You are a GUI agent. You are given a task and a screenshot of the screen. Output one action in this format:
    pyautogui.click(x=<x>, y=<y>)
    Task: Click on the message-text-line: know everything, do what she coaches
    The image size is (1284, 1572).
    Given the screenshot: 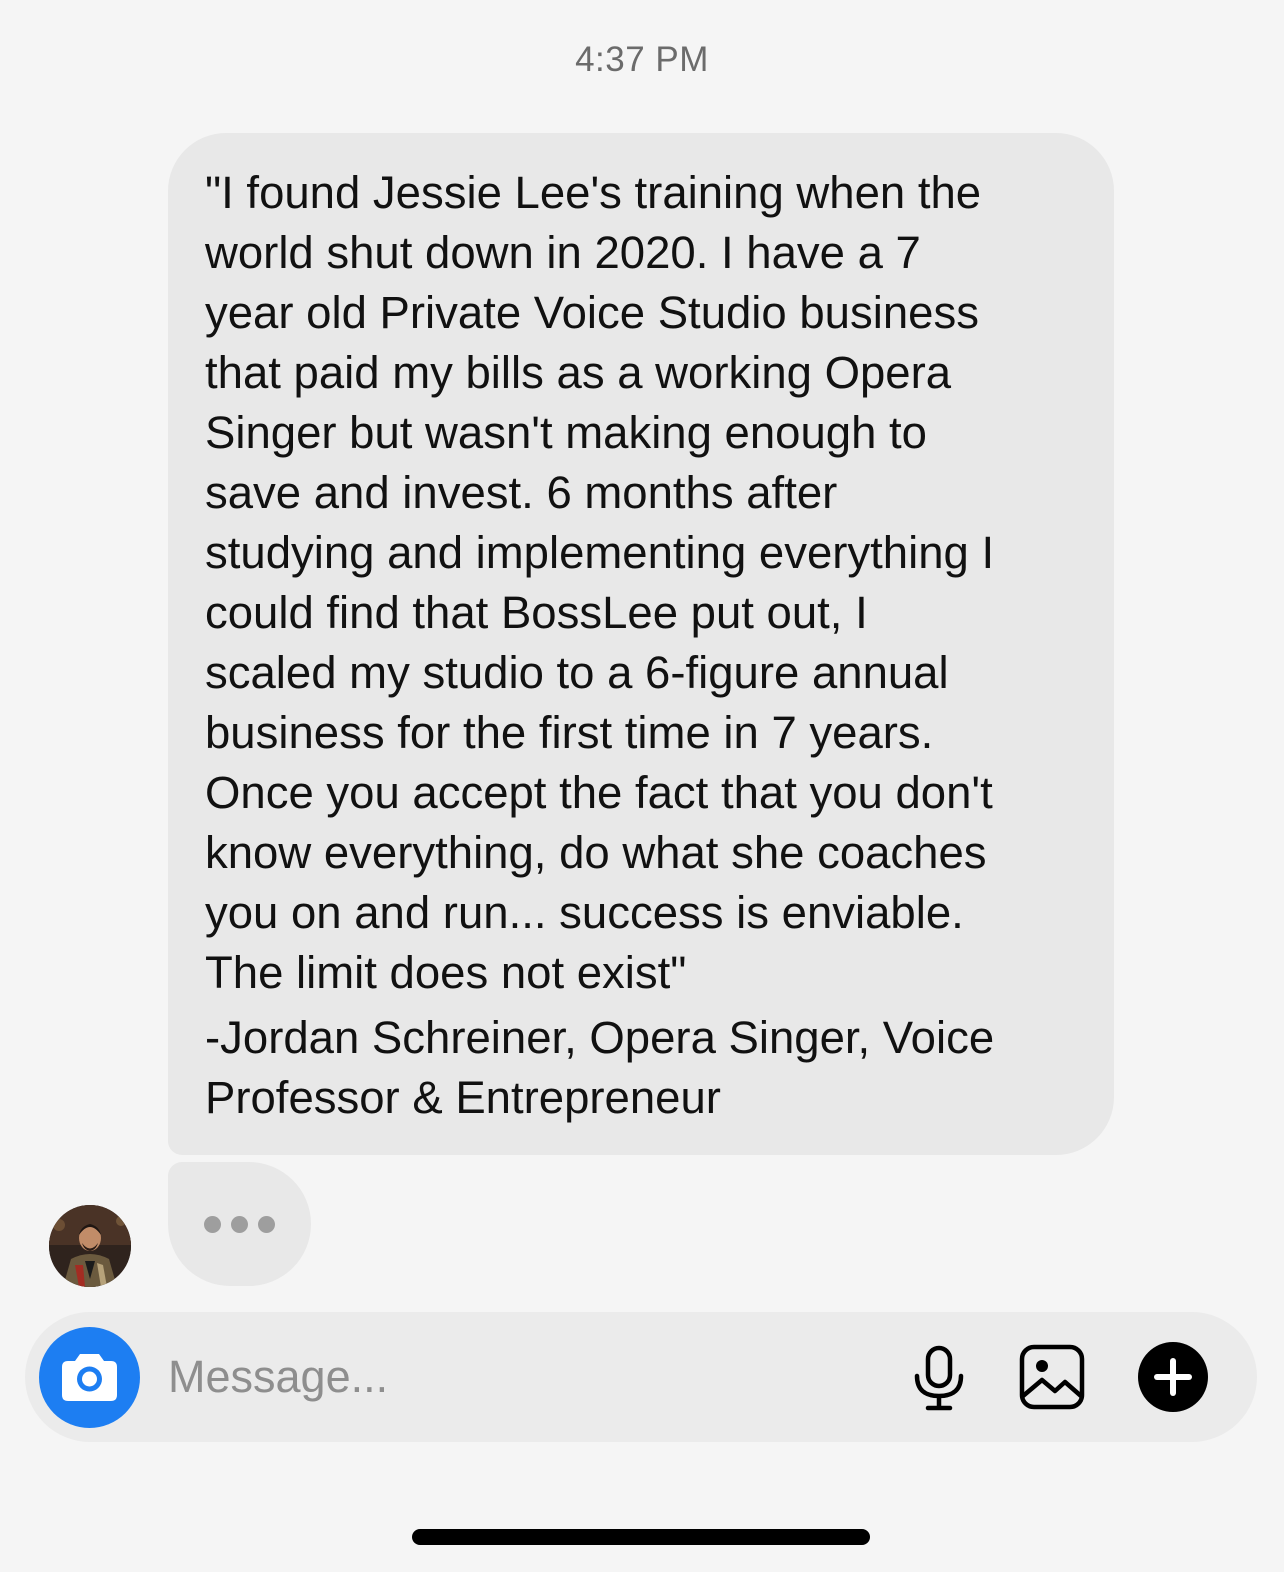 What is the action you would take?
    pyautogui.click(x=596, y=852)
    